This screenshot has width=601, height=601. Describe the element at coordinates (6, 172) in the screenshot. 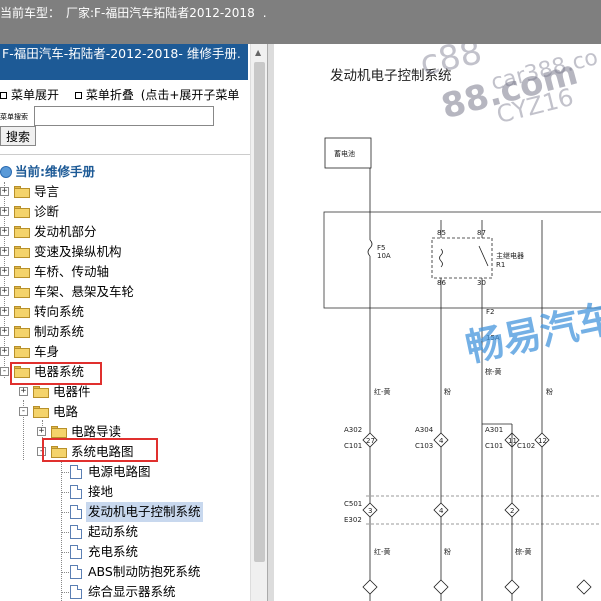

I see `globe-icon` at that location.